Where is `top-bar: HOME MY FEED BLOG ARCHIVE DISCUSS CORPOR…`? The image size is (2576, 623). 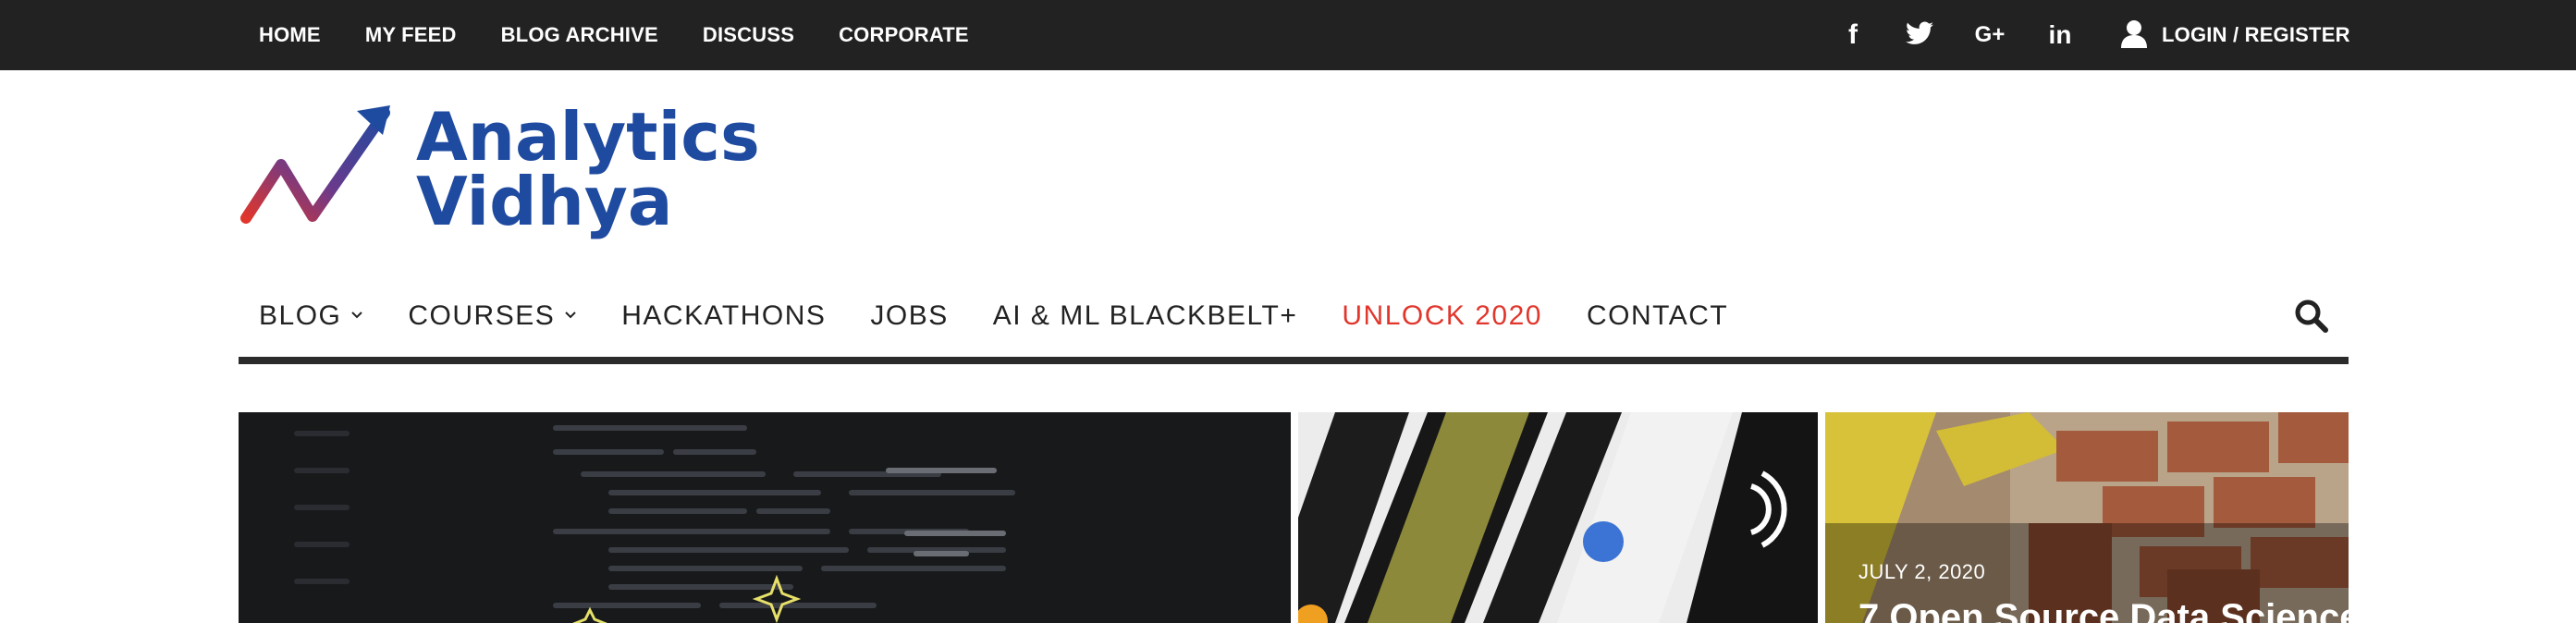 top-bar: HOME MY FEED BLOG ARCHIVE DISCUSS CORPOR… is located at coordinates (1288, 35).